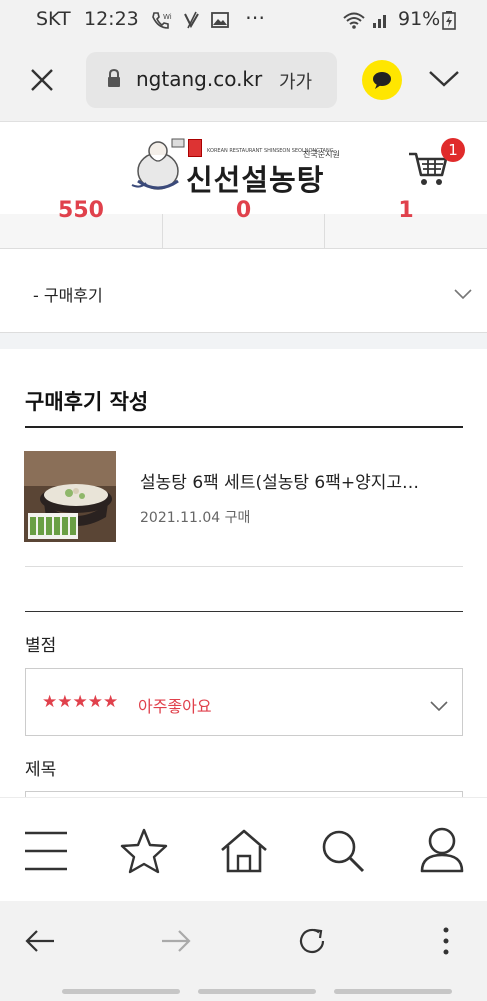  What do you see at coordinates (380, 22) in the screenshot?
I see `signal-icon` at bounding box center [380, 22].